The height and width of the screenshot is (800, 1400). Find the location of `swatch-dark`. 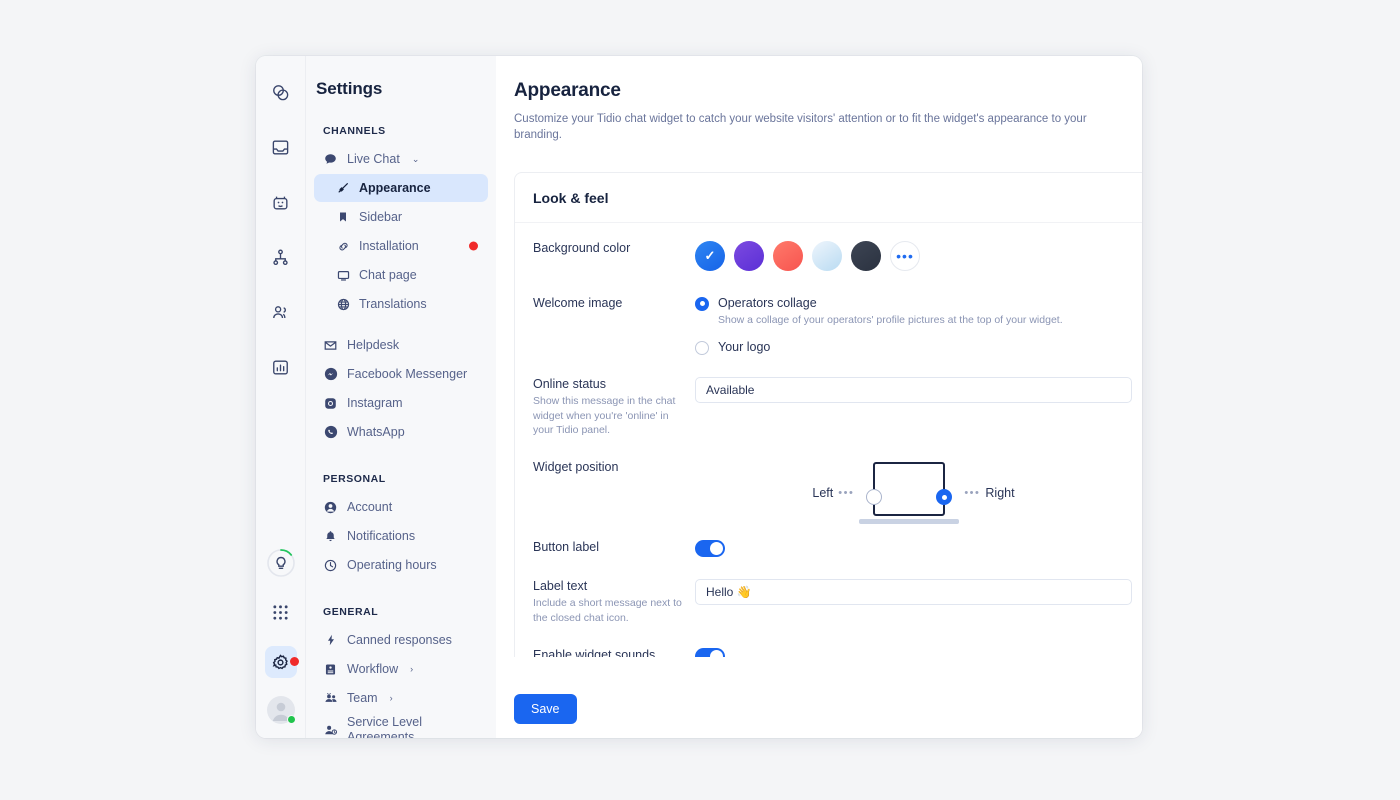

swatch-dark is located at coordinates (866, 255).